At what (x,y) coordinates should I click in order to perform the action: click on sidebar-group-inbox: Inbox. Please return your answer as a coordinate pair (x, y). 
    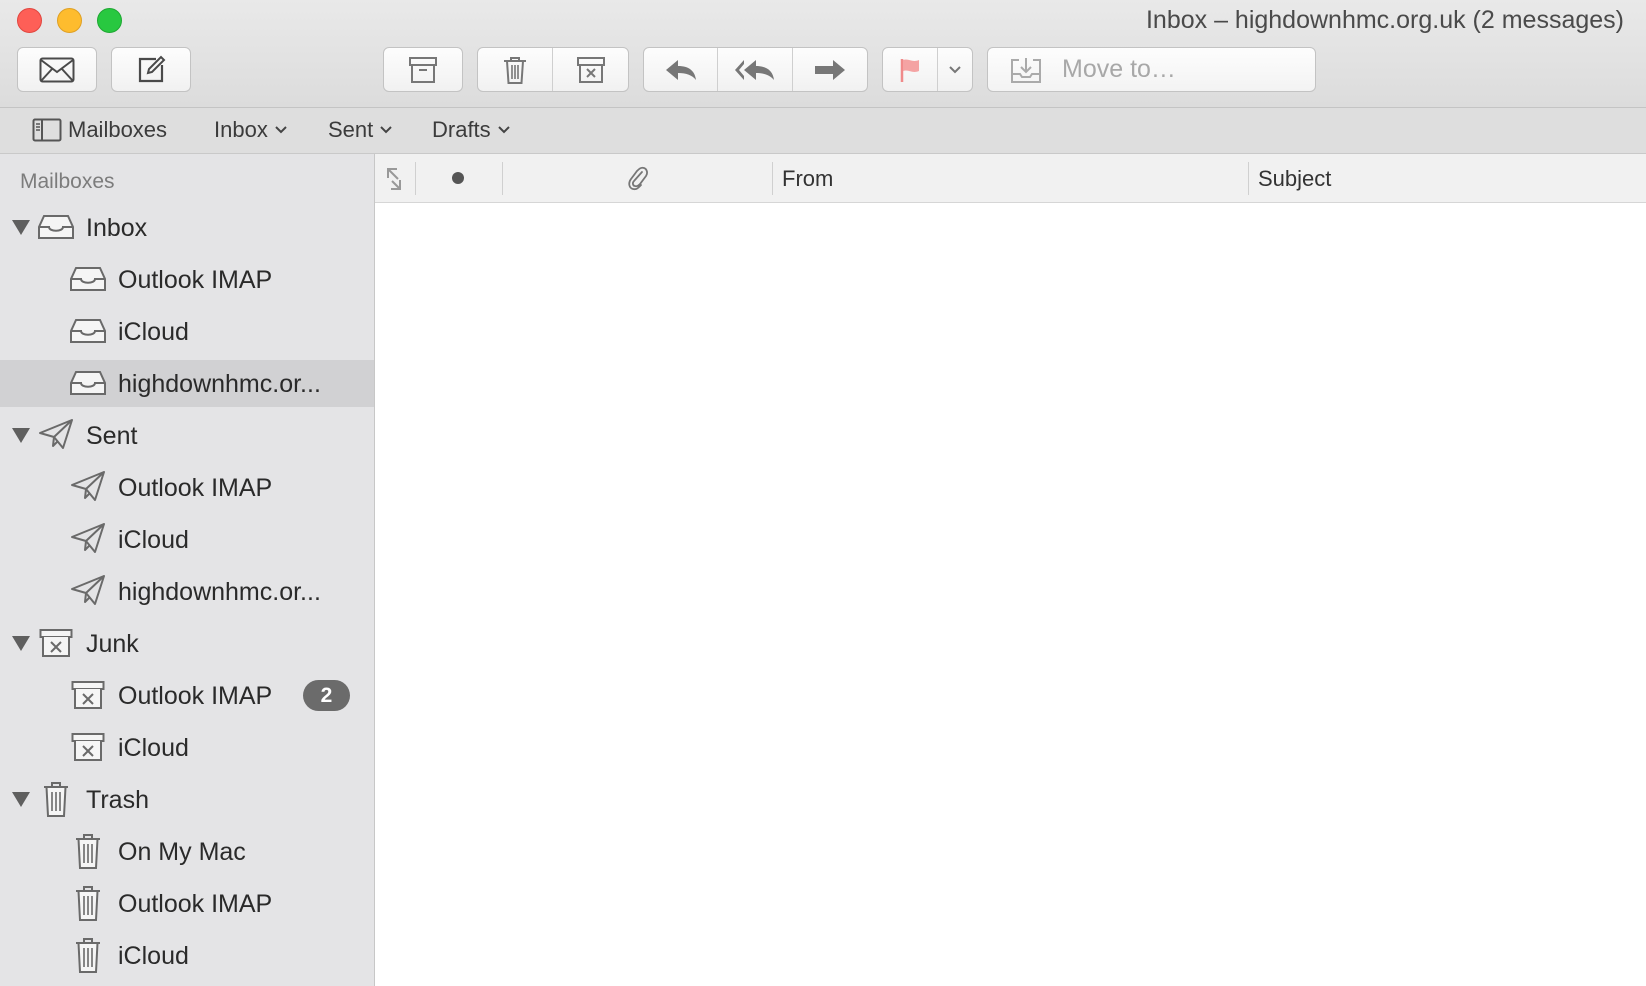
    Looking at the image, I should click on (187, 227).